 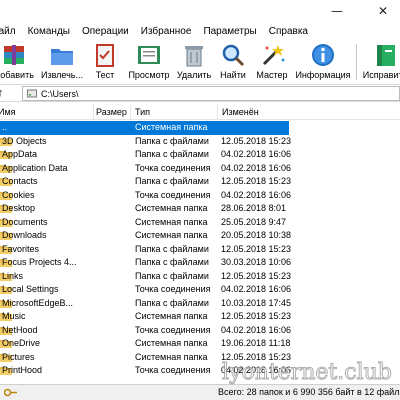 I want to click on file-name: 3D Objects, so click(x=24, y=140).